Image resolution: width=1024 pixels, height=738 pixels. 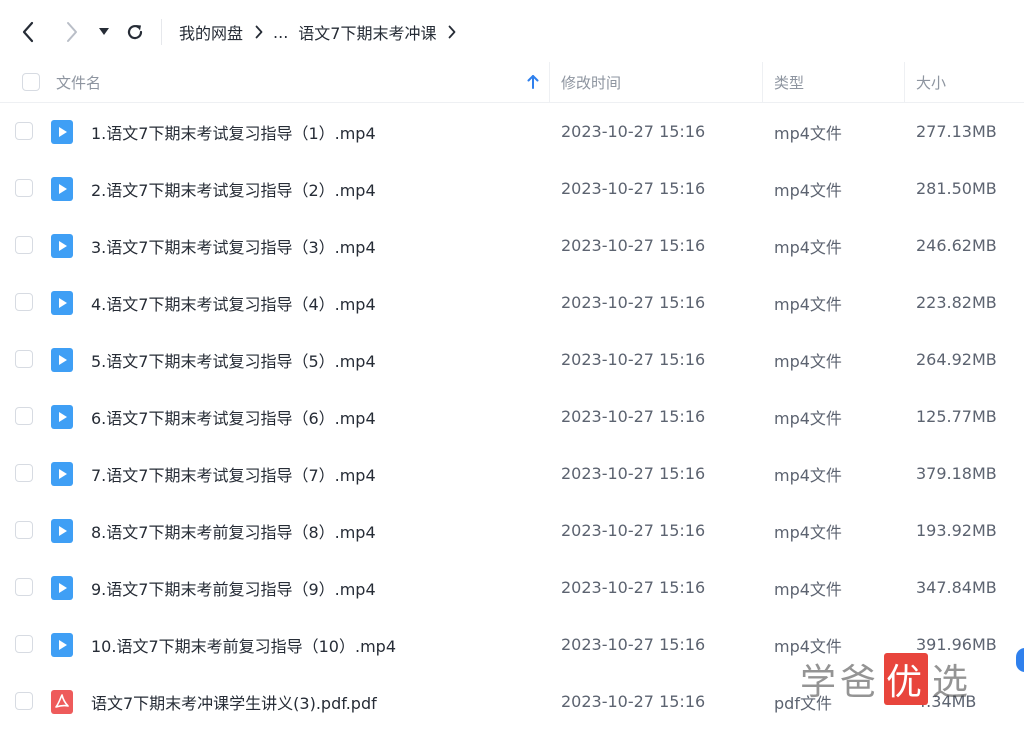 What do you see at coordinates (956, 587) in the screenshot?
I see `file-size: 347.84MB` at bounding box center [956, 587].